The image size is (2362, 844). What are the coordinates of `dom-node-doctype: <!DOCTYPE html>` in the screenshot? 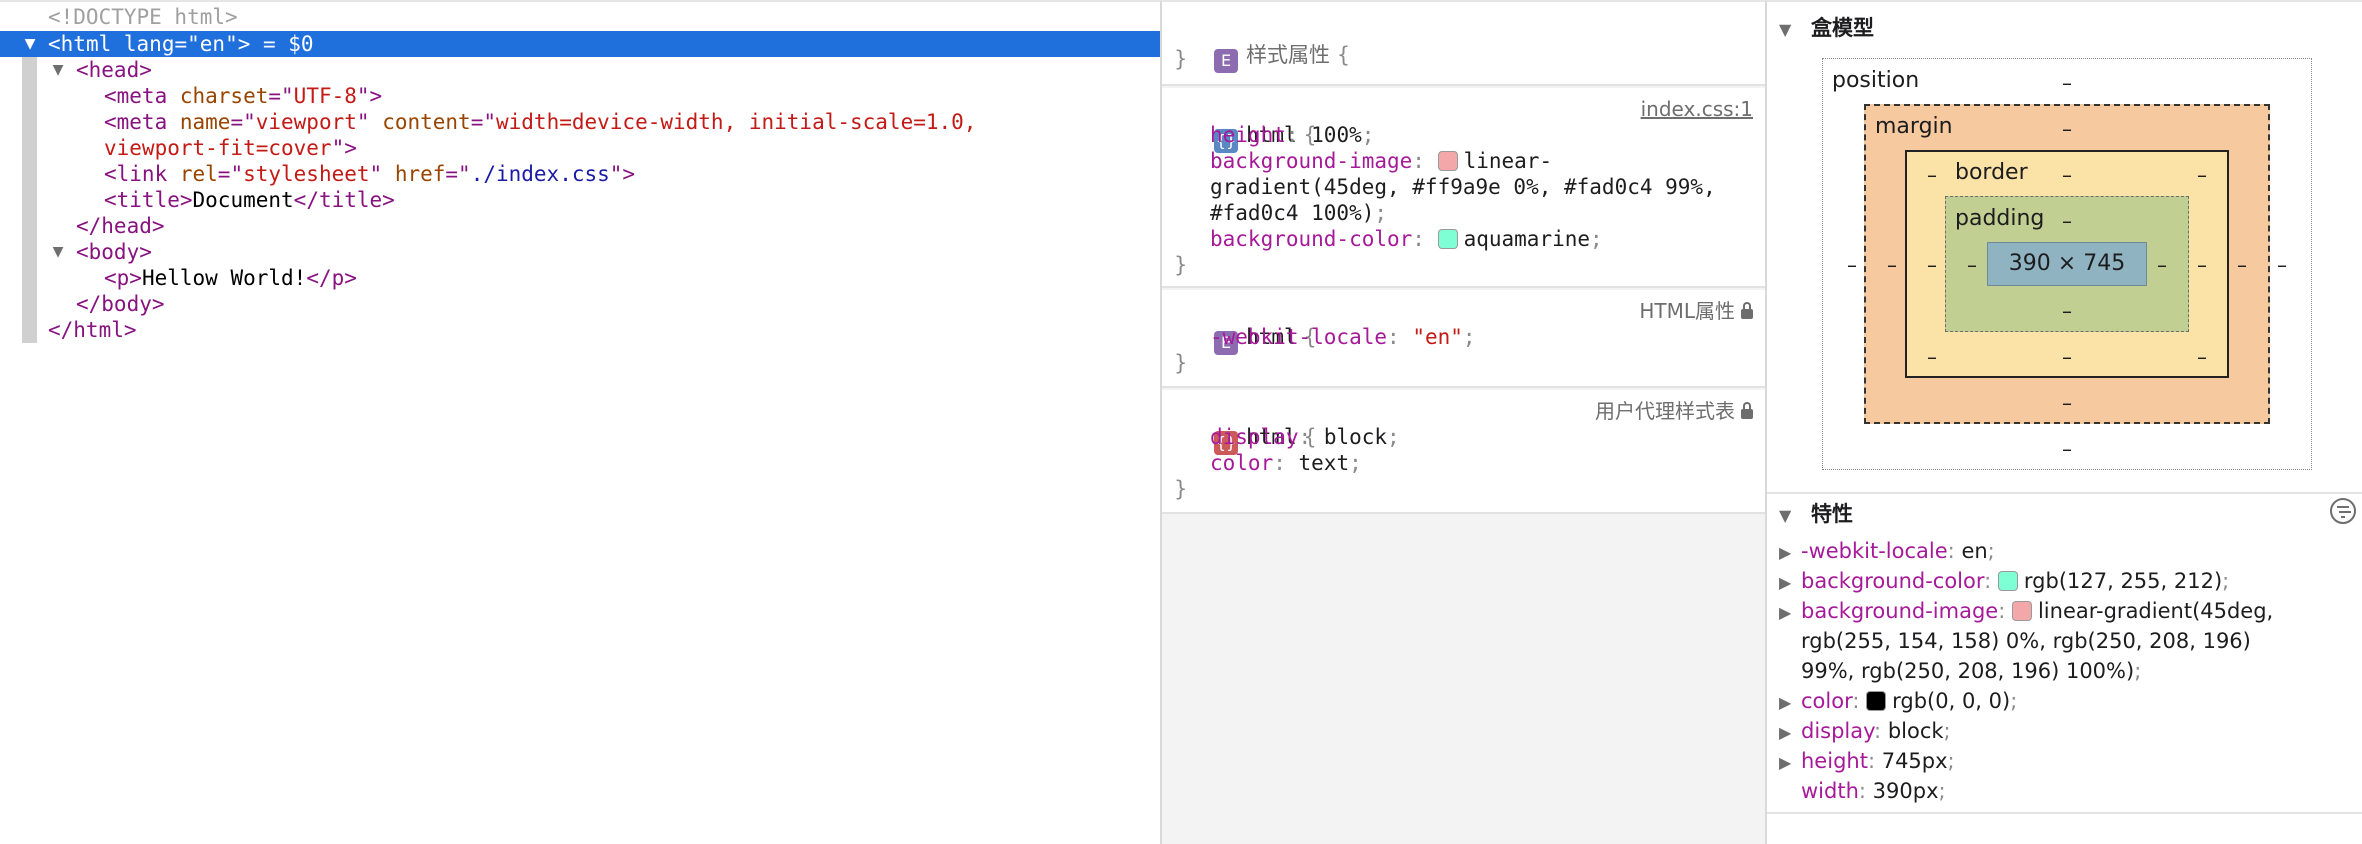 It's located at (580, 17).